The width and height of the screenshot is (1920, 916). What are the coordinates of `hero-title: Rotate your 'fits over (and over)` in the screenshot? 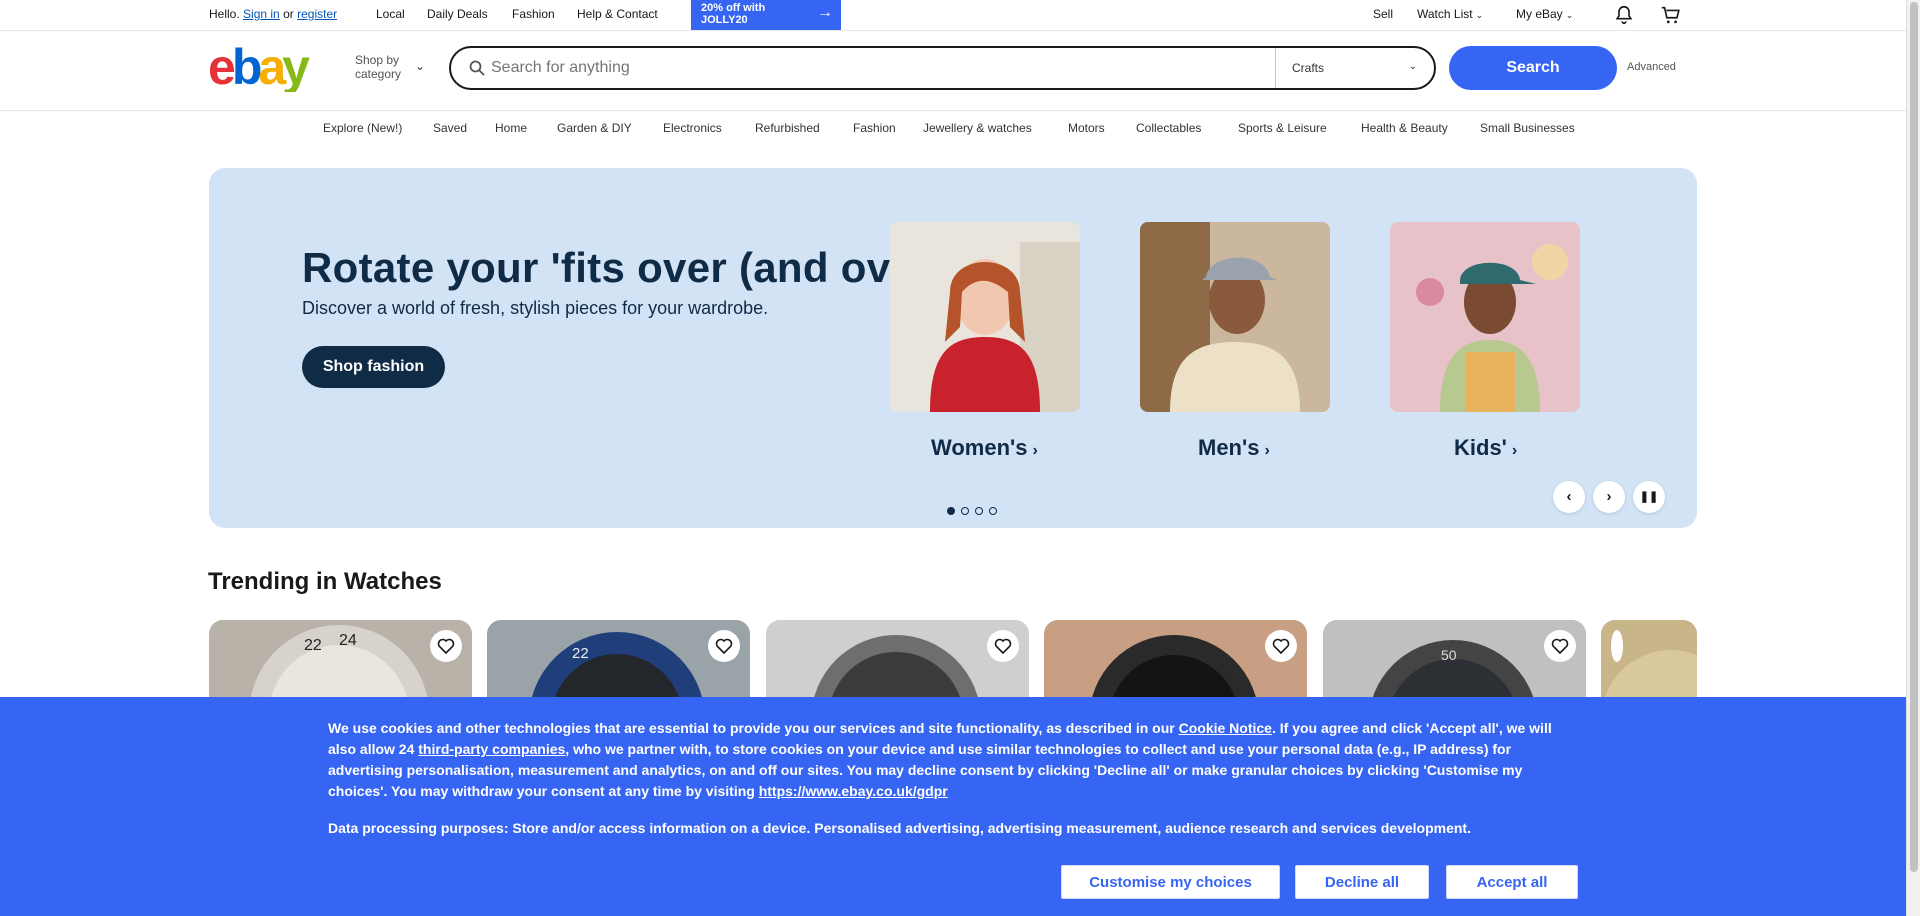 It's located at (623, 267).